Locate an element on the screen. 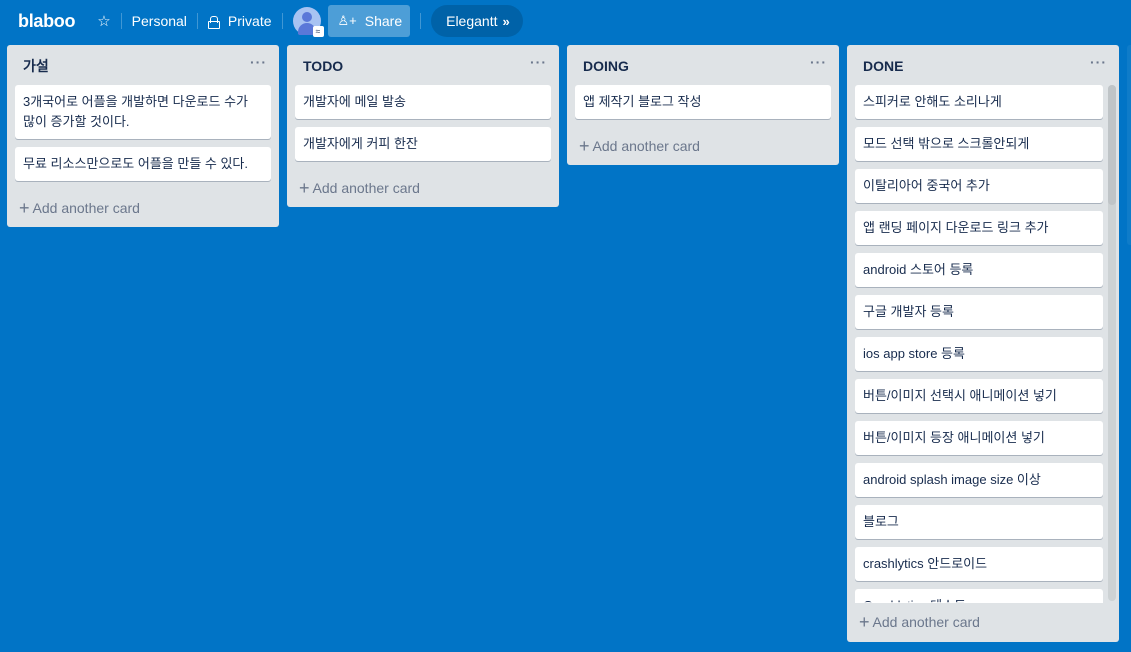 Image resolution: width=1131 pixels, height=652 pixels. card: crashlytics 안드로이드 is located at coordinates (979, 564).